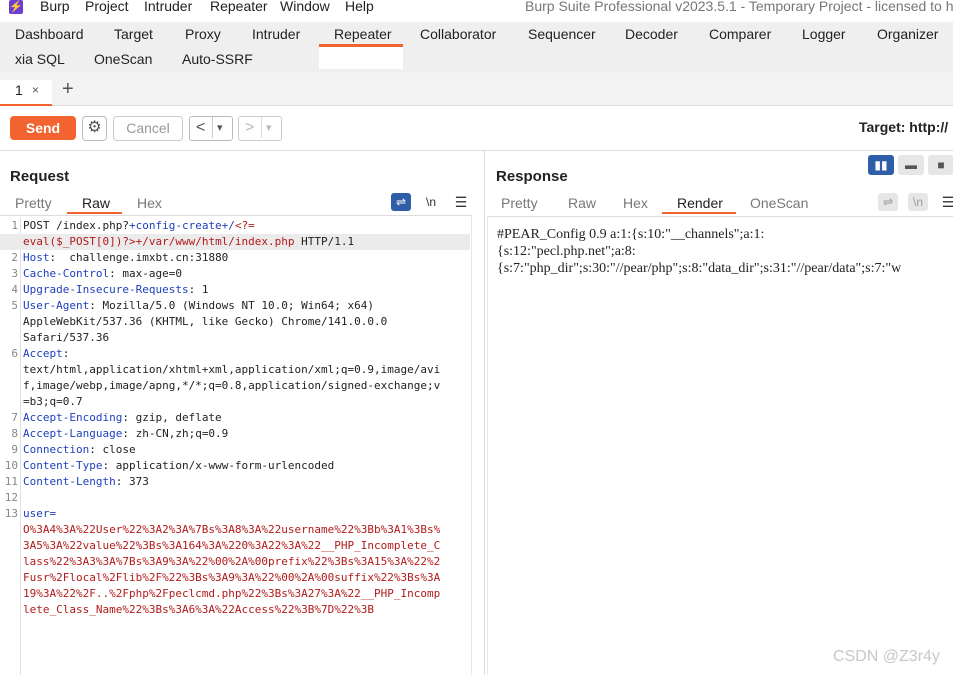  Describe the element at coordinates (566, 251) in the screenshot. I see `render-line: {s:12:"pecl.php.net";a:8:` at that location.